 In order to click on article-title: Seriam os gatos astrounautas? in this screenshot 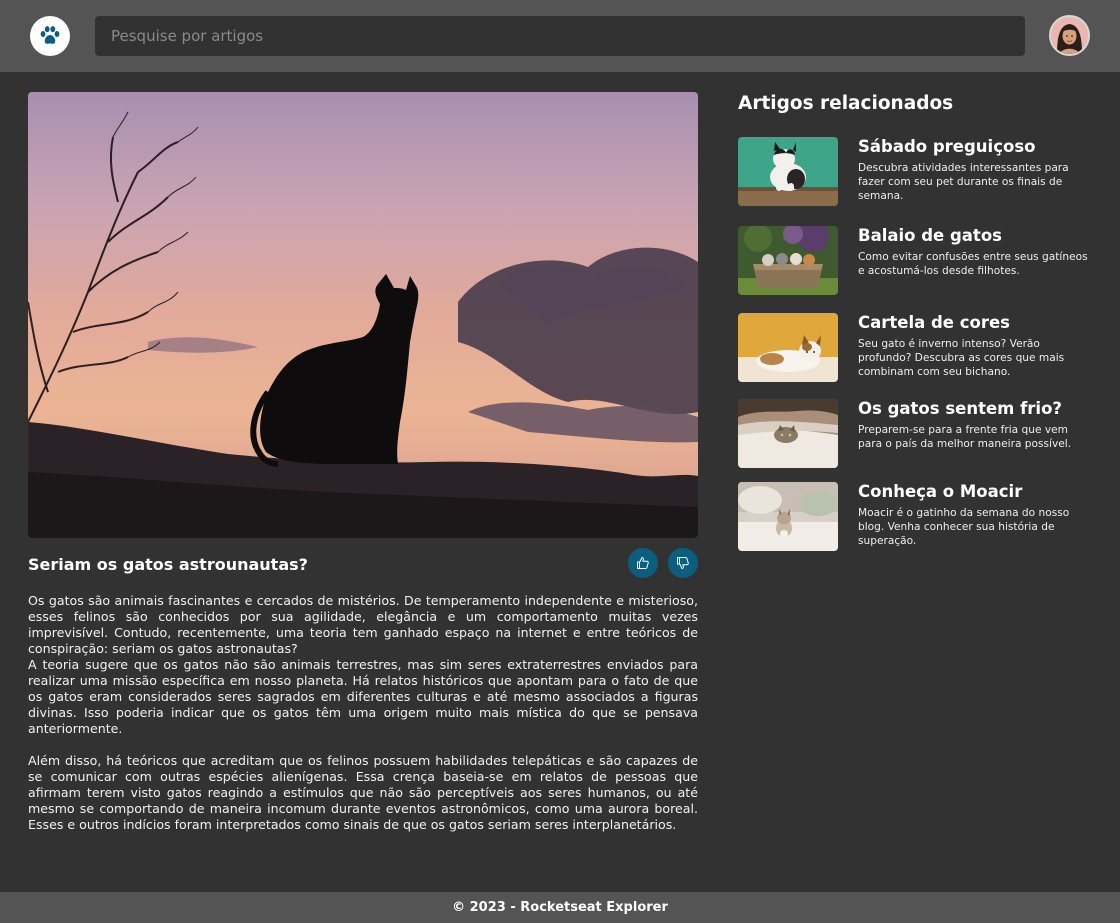, I will do `click(168, 564)`.